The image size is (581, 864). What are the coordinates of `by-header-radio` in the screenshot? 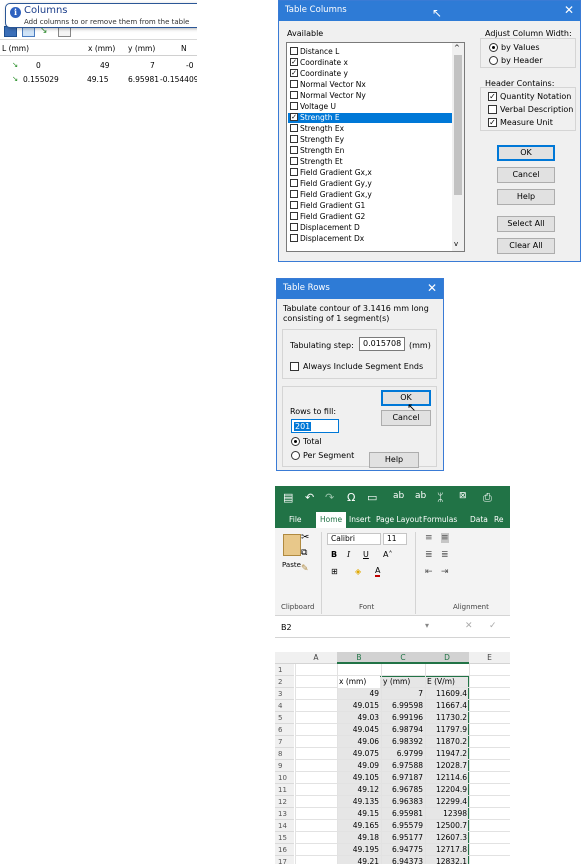 It's located at (493, 60).